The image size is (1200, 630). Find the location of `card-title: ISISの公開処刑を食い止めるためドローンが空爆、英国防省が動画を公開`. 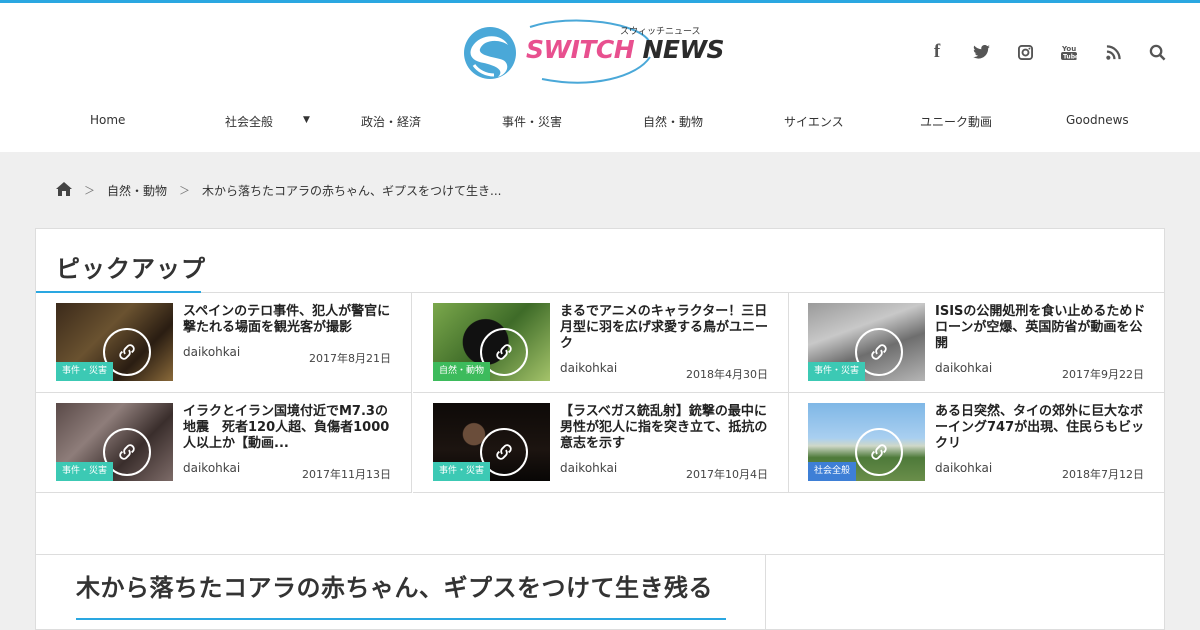

card-title: ISISの公開処刑を食い止めるためドローンが空爆、英国防省が動画を公開 is located at coordinates (1041, 328).